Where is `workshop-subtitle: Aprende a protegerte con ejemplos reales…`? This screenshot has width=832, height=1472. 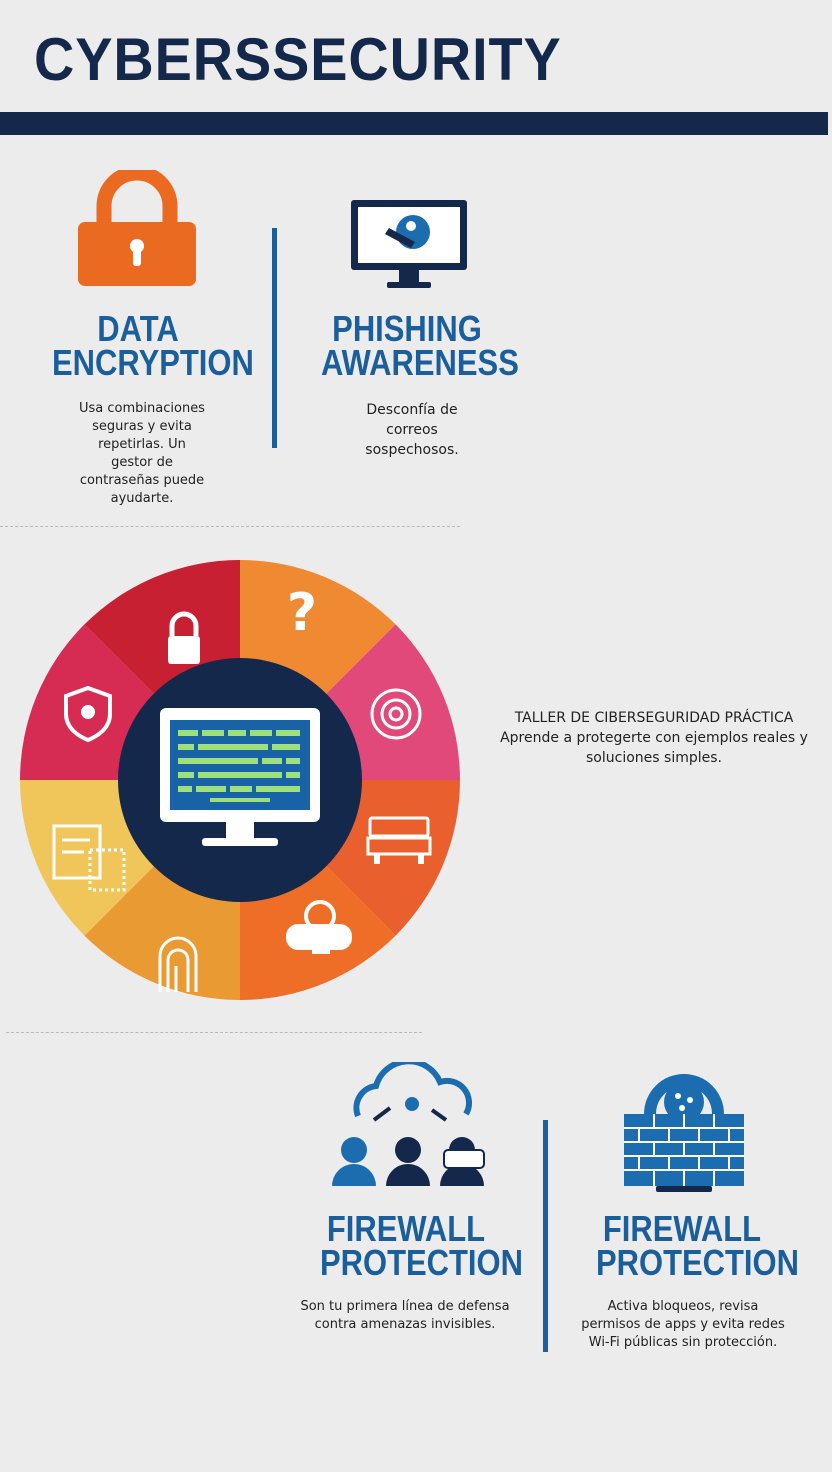 workshop-subtitle: Aprende a protegerte con ejemplos reales… is located at coordinates (654, 748).